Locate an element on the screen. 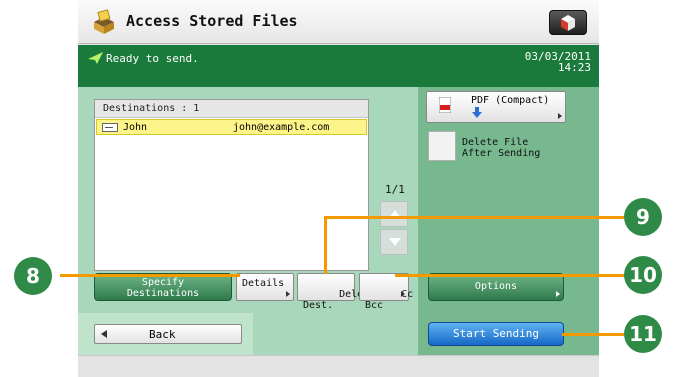  file-format-label: PDF (Compact) is located at coordinates (510, 100).